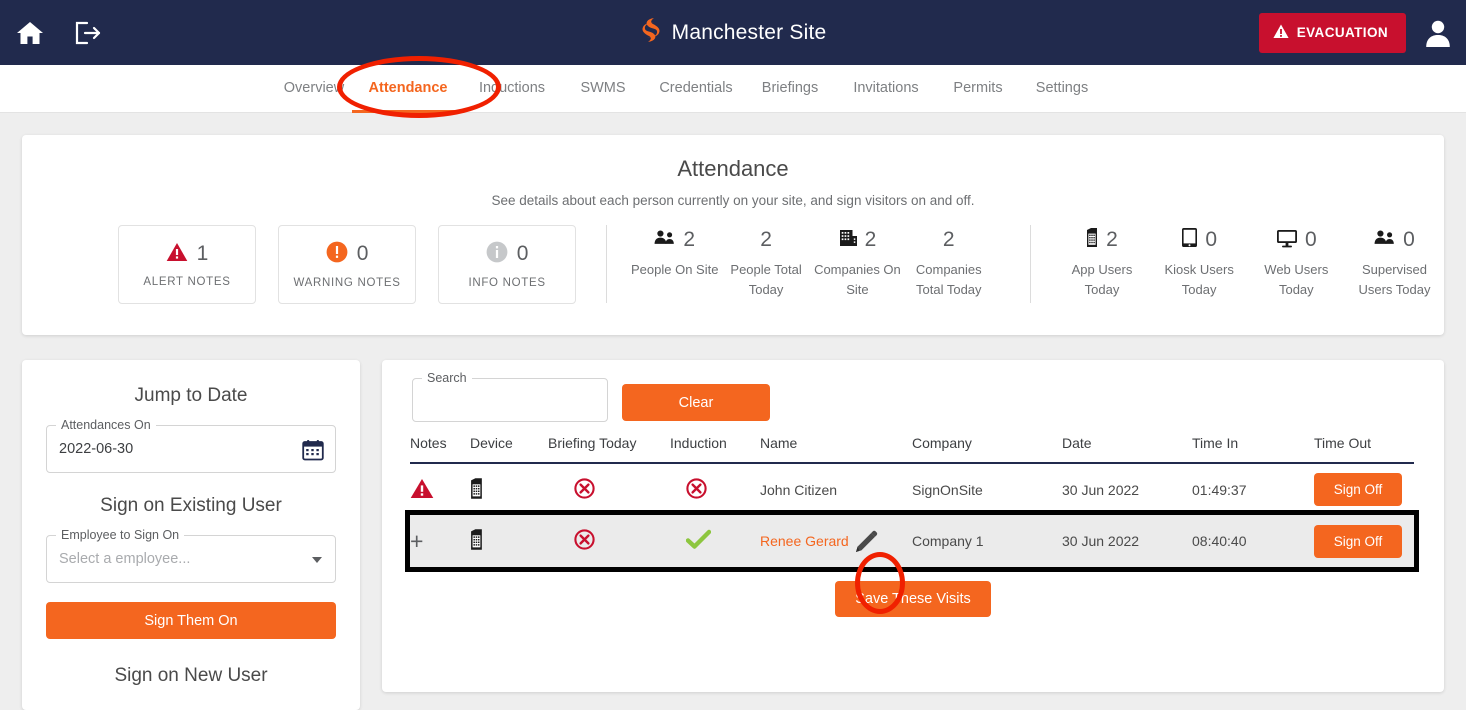  Describe the element at coordinates (317, 560) in the screenshot. I see `chevron-down-icon` at that location.